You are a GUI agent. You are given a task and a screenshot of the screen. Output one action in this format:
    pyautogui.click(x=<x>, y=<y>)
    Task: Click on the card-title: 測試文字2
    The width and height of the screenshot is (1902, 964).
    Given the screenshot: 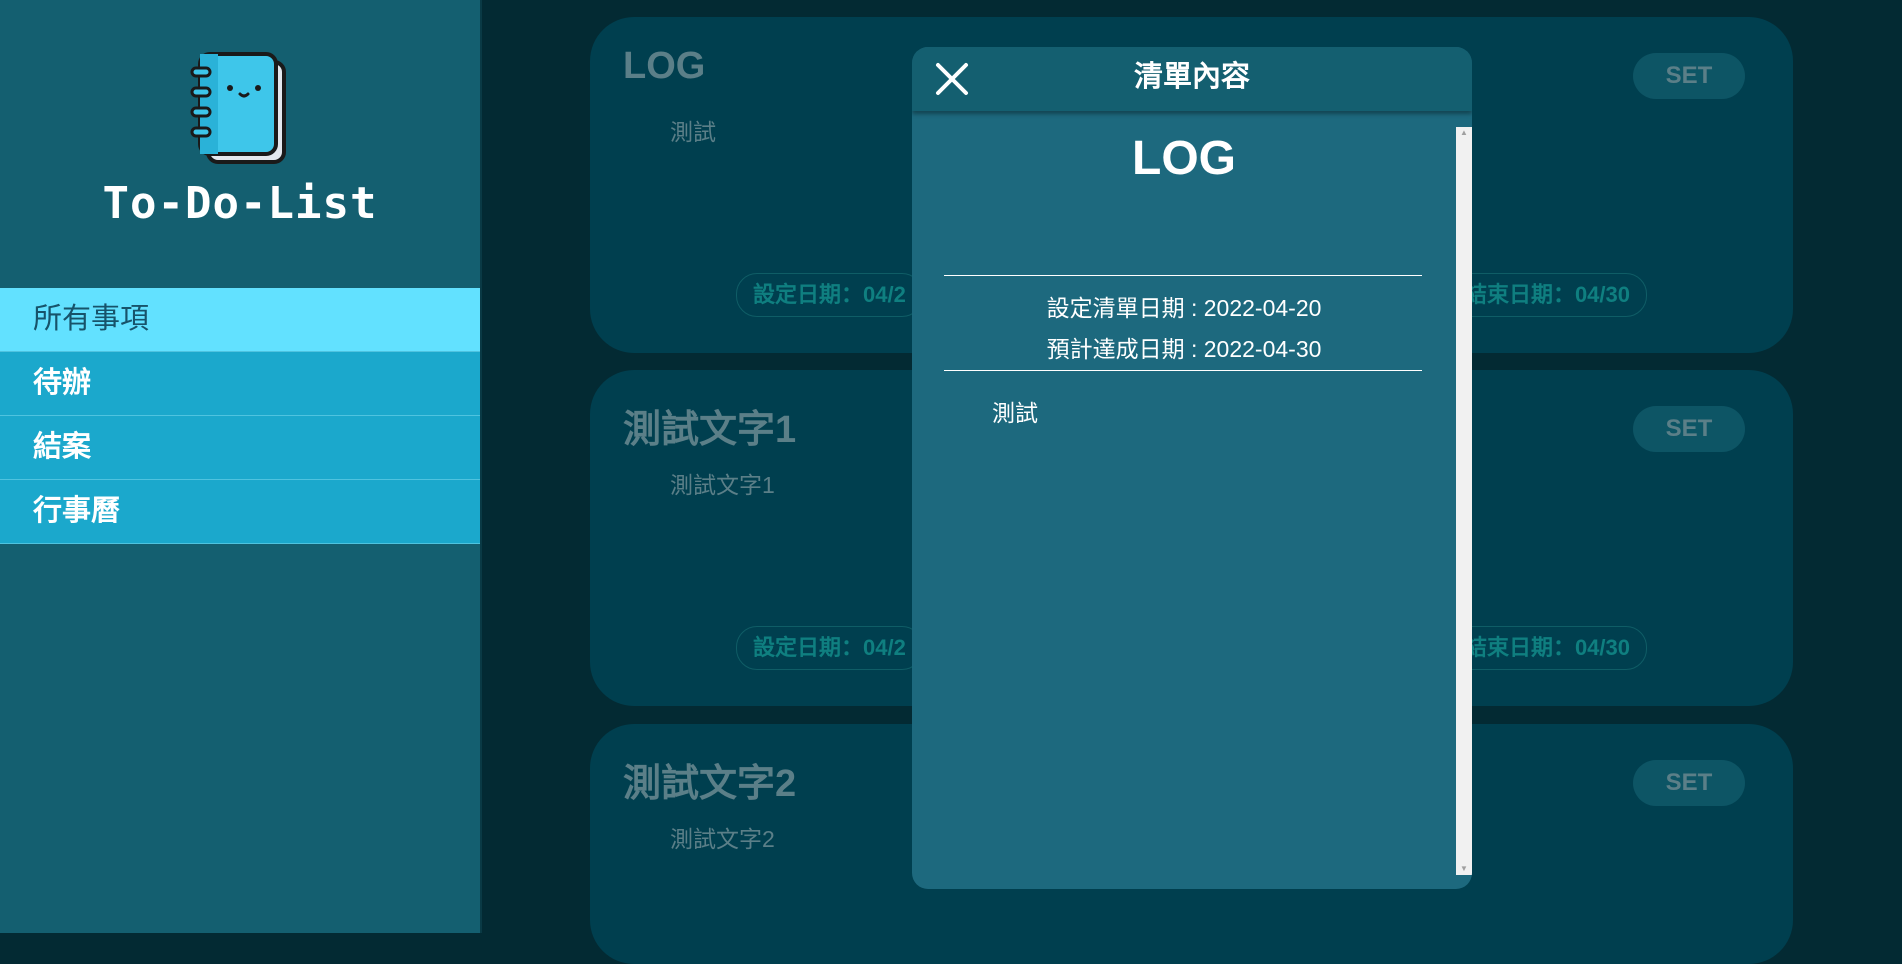 What is the action you would take?
    pyautogui.click(x=710, y=784)
    